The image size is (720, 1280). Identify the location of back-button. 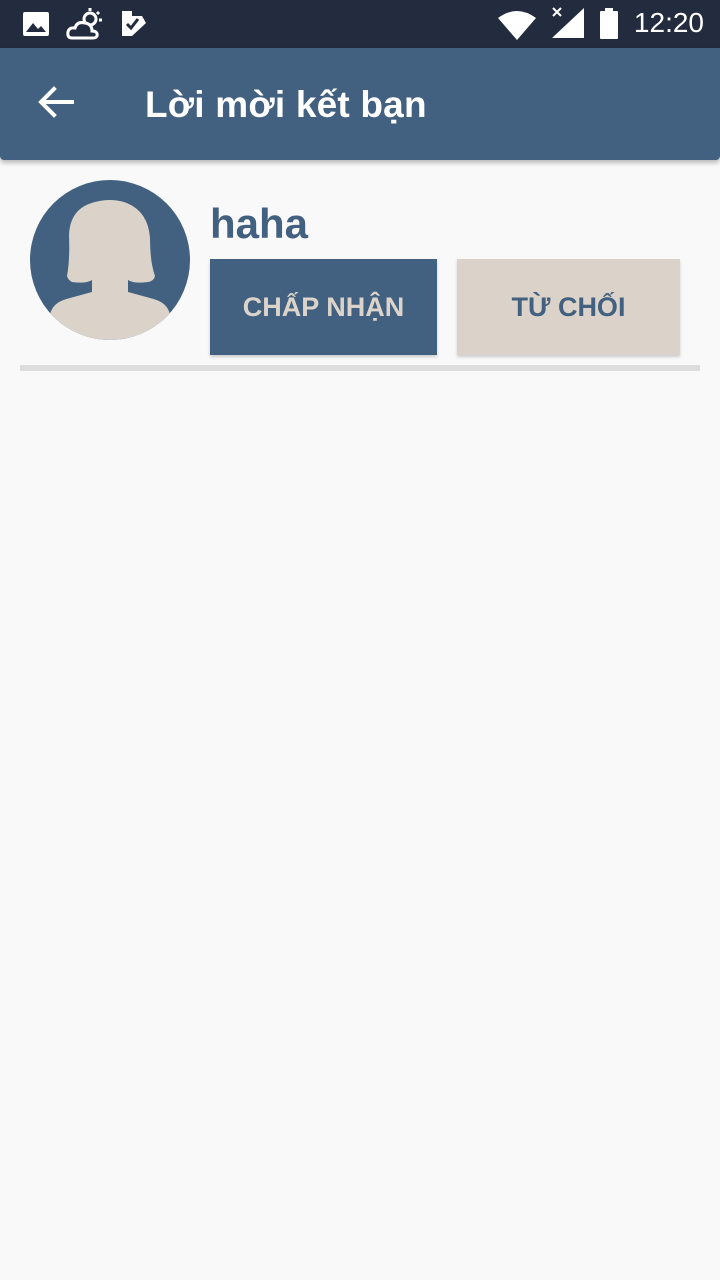
(56, 104).